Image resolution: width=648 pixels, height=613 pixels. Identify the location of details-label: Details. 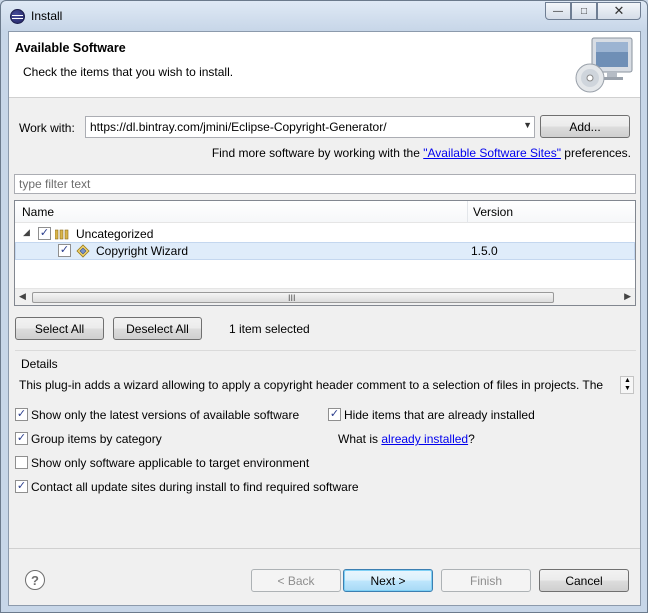
(39, 364).